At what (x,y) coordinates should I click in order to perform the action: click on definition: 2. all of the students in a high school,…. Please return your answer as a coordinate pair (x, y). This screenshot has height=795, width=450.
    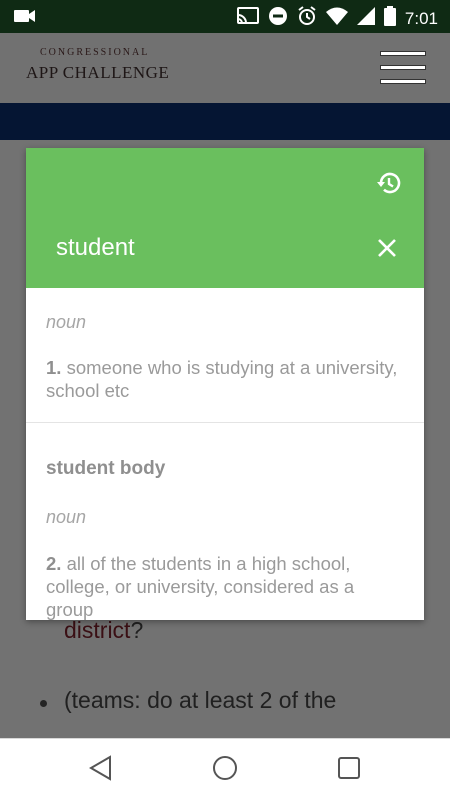
    Looking at the image, I should click on (226, 586).